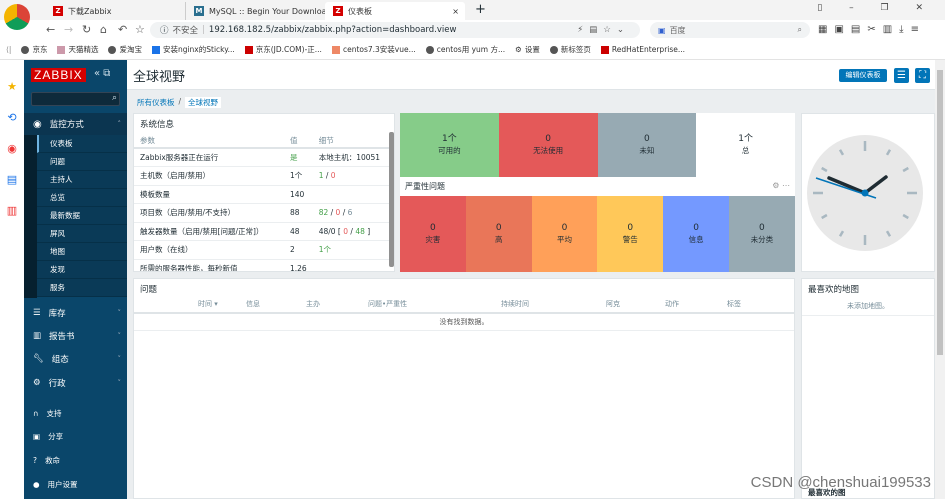  What do you see at coordinates (548, 145) in the screenshot?
I see `host-availability-cell: 0 无法使用` at bounding box center [548, 145].